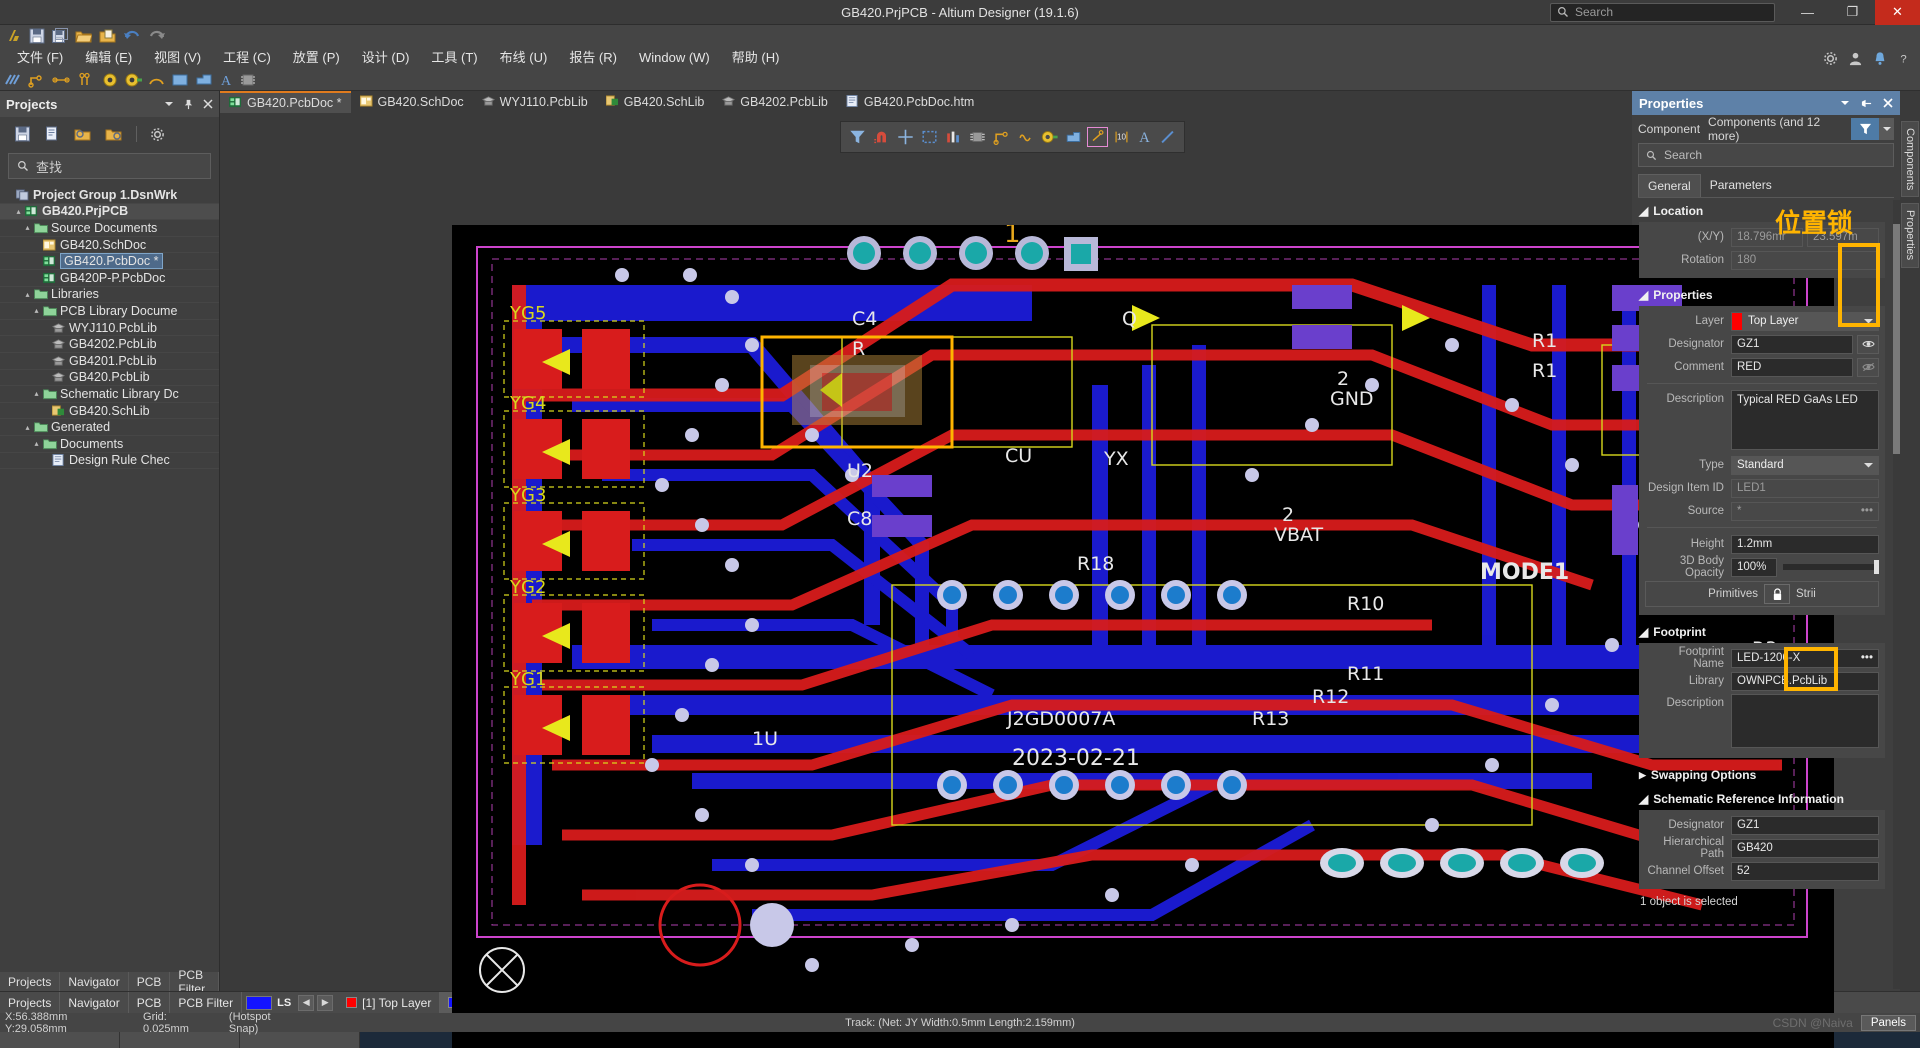 This screenshot has height=1048, width=1920. I want to click on close-button: ✕, so click(1897, 12).